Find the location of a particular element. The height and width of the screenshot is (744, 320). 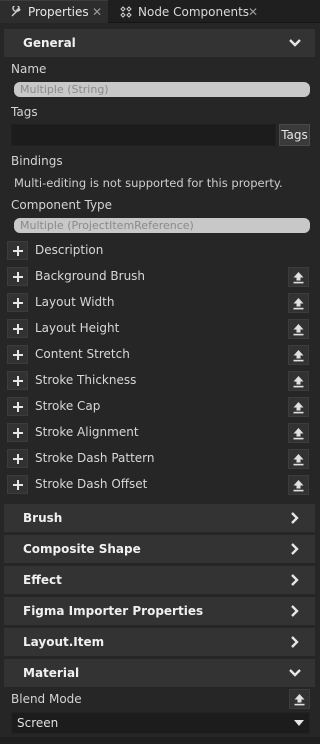

tab-properties-label: Properties is located at coordinates (58, 12).